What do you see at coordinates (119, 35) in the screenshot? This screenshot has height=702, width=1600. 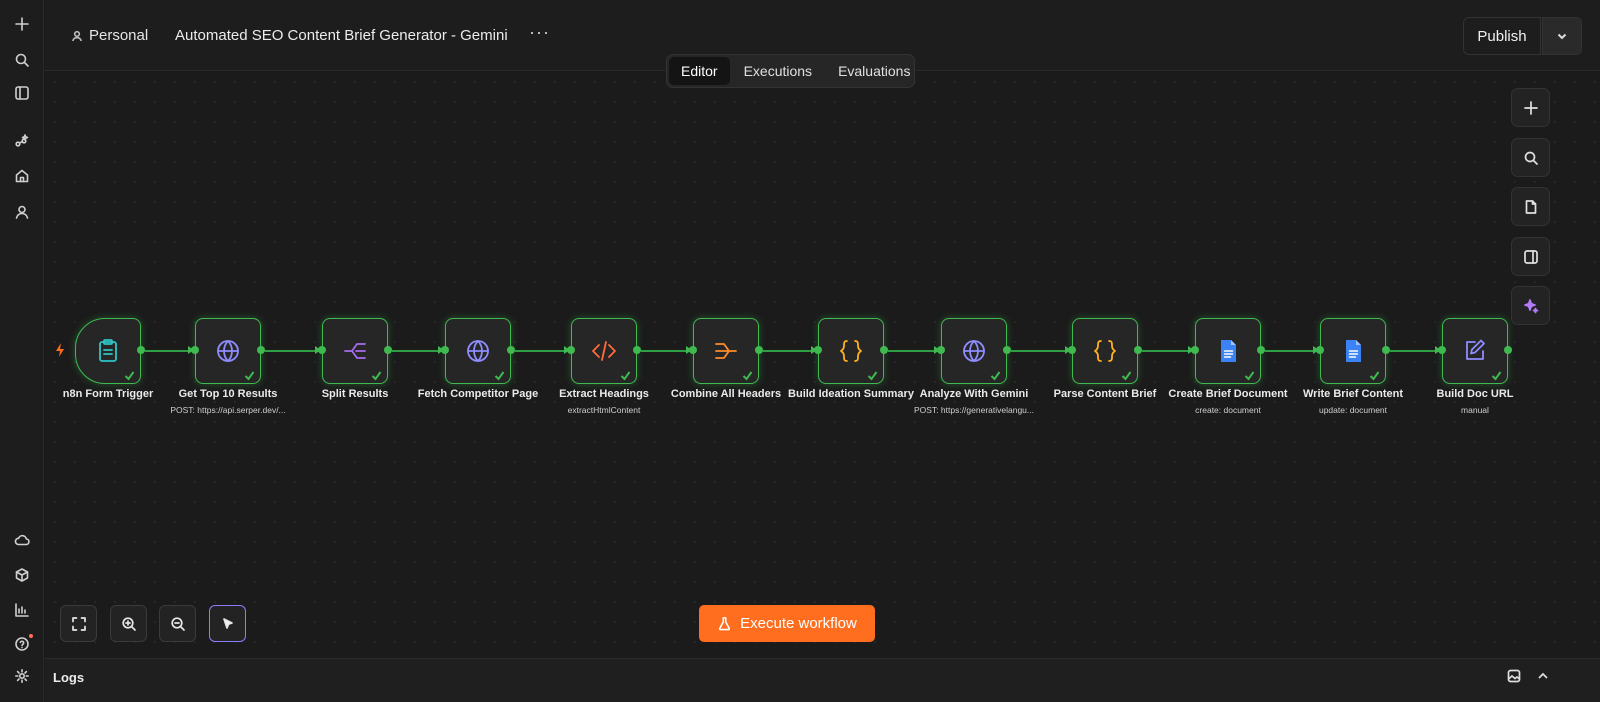 I see `project-name: Personal` at bounding box center [119, 35].